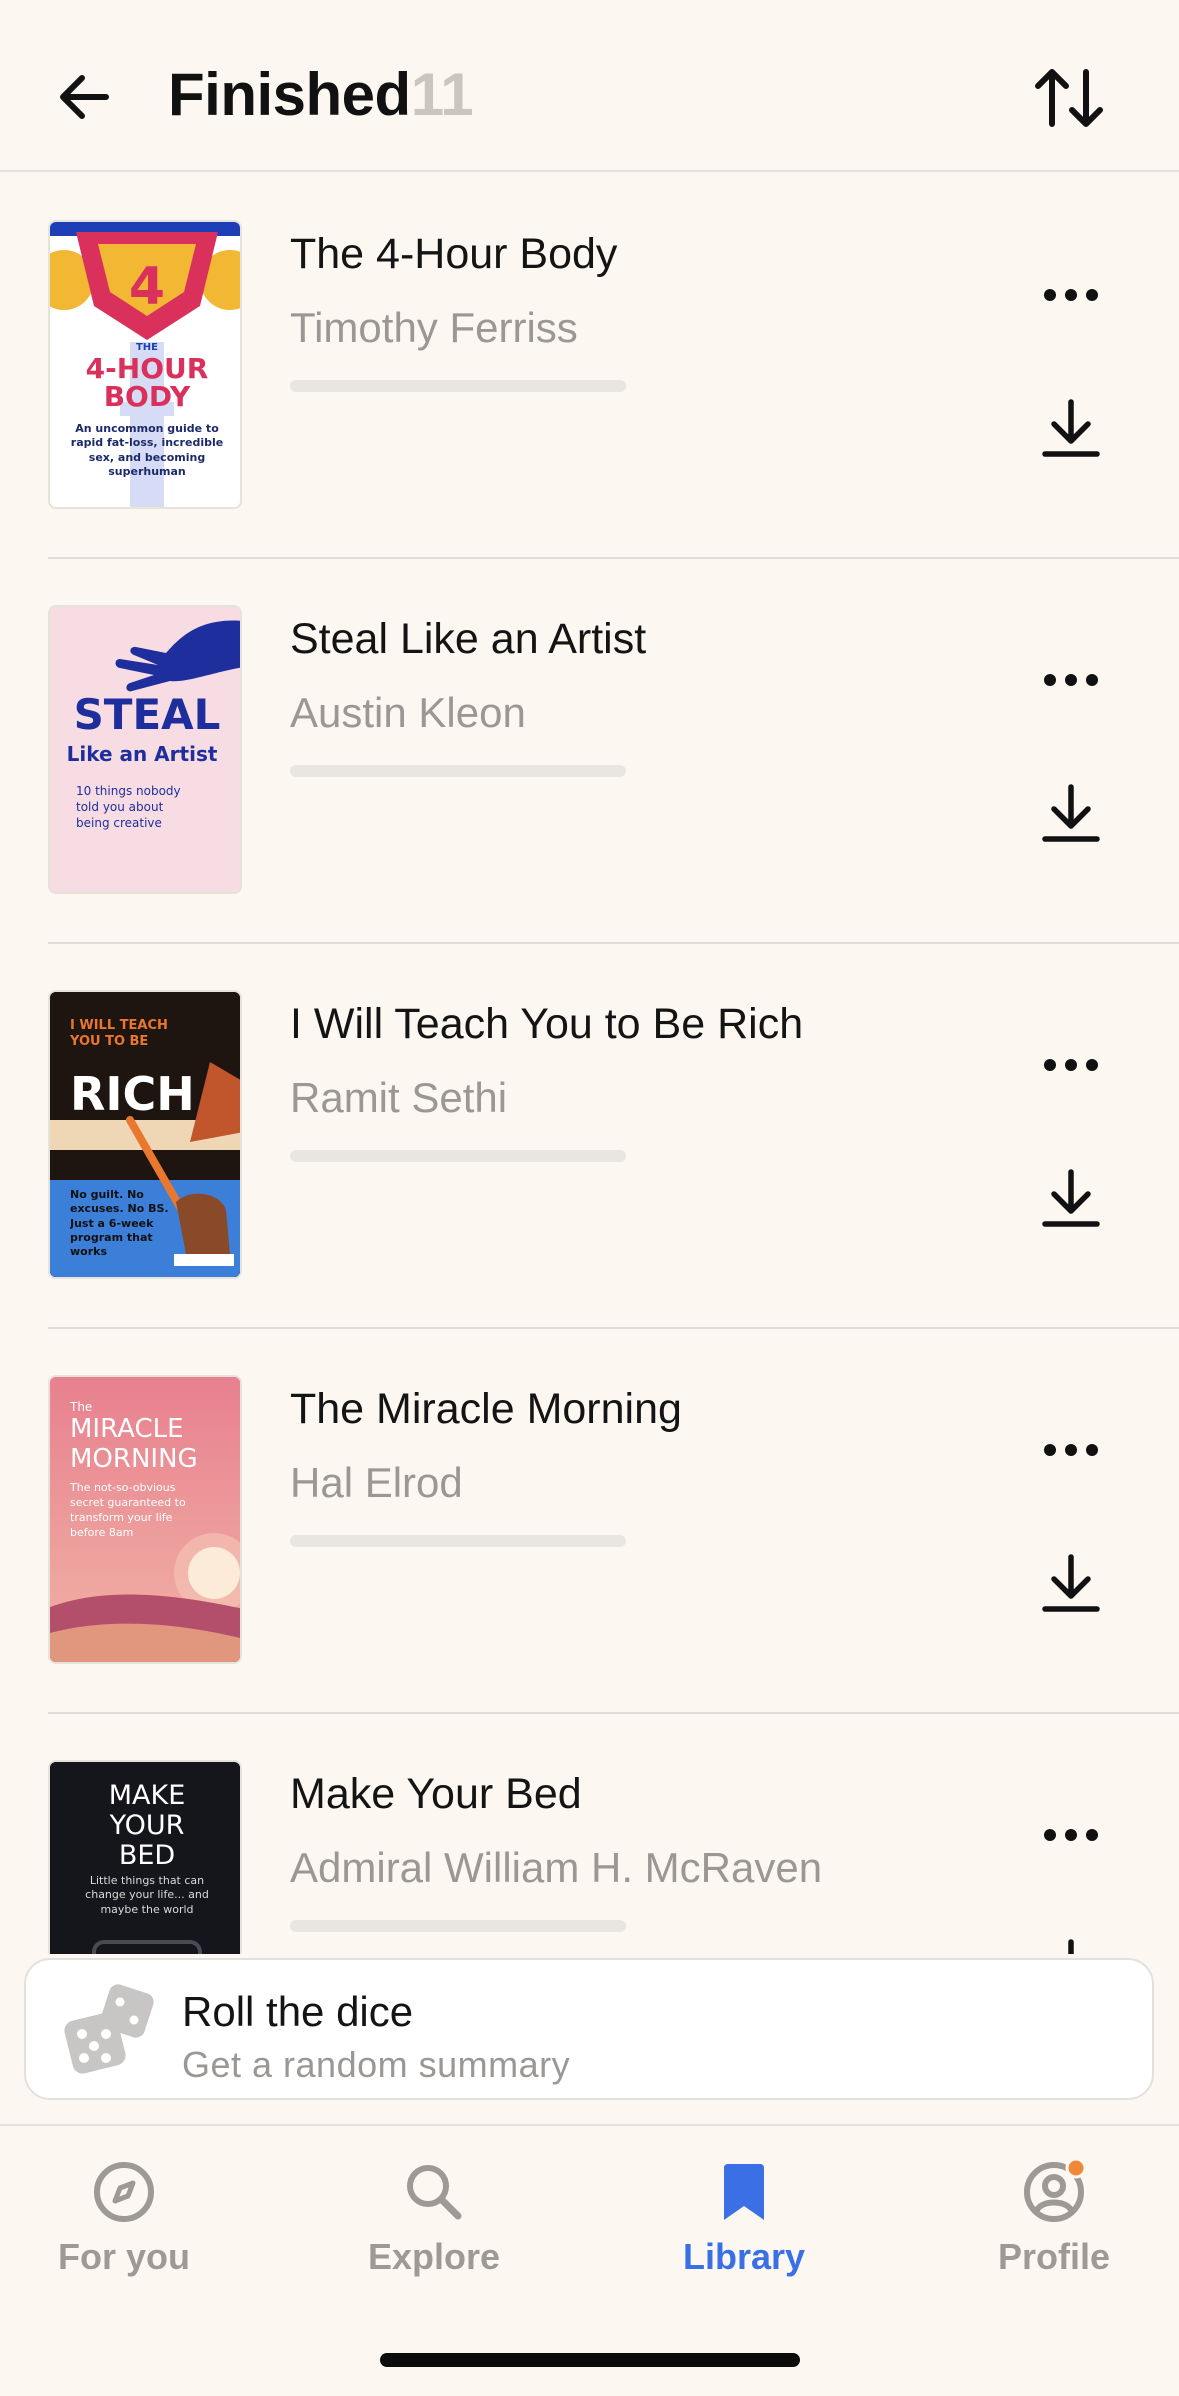  I want to click on tab-explore: Explore, so click(434, 2228).